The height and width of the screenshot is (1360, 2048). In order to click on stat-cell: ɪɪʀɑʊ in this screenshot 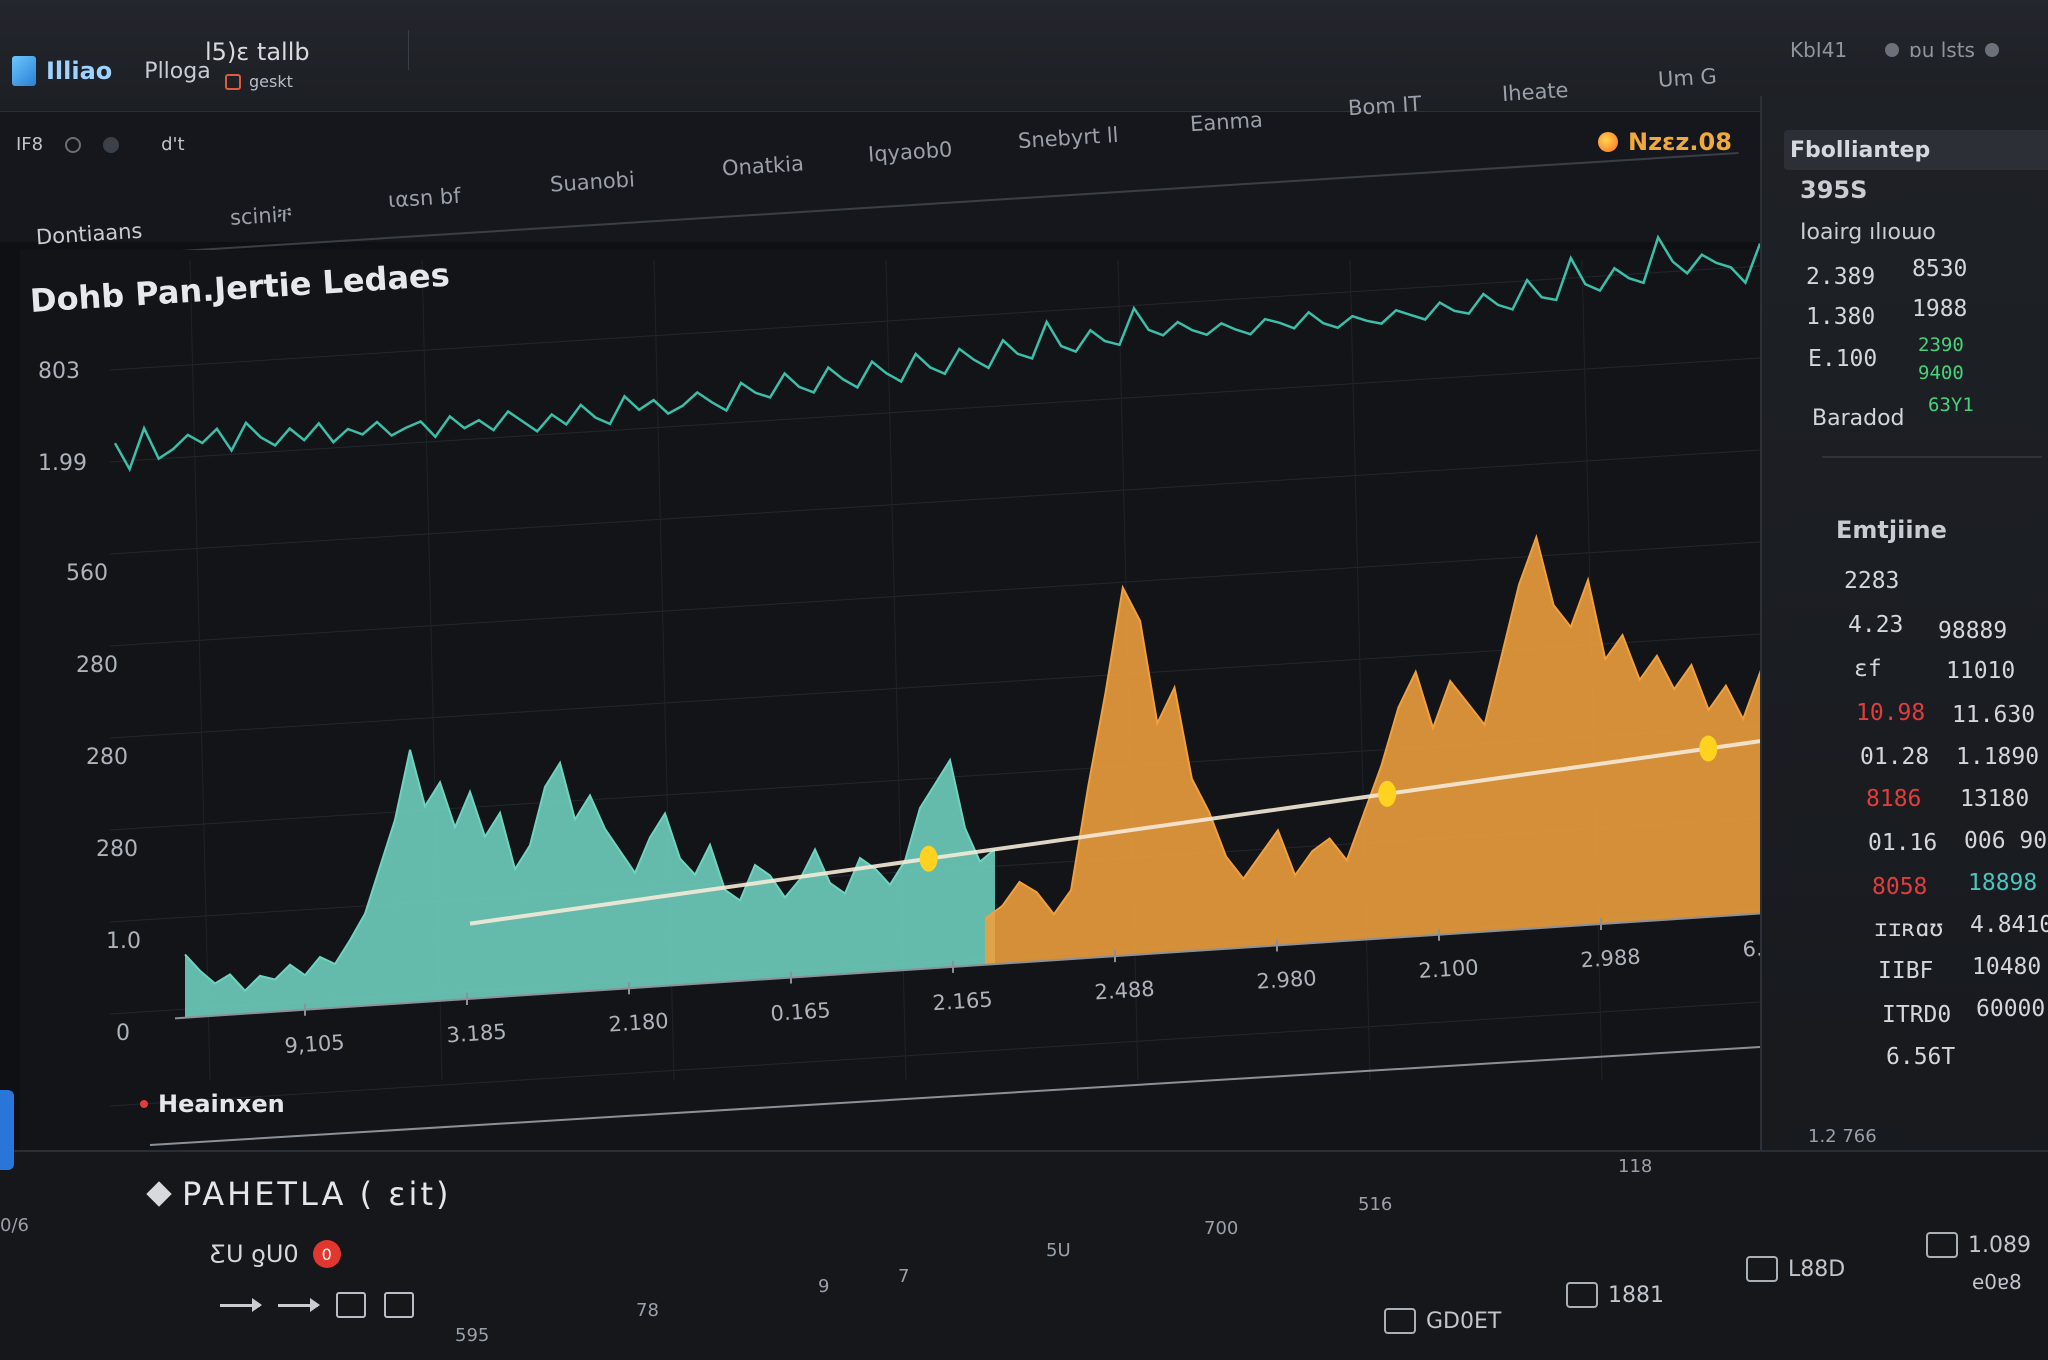, I will do `click(1909, 929)`.